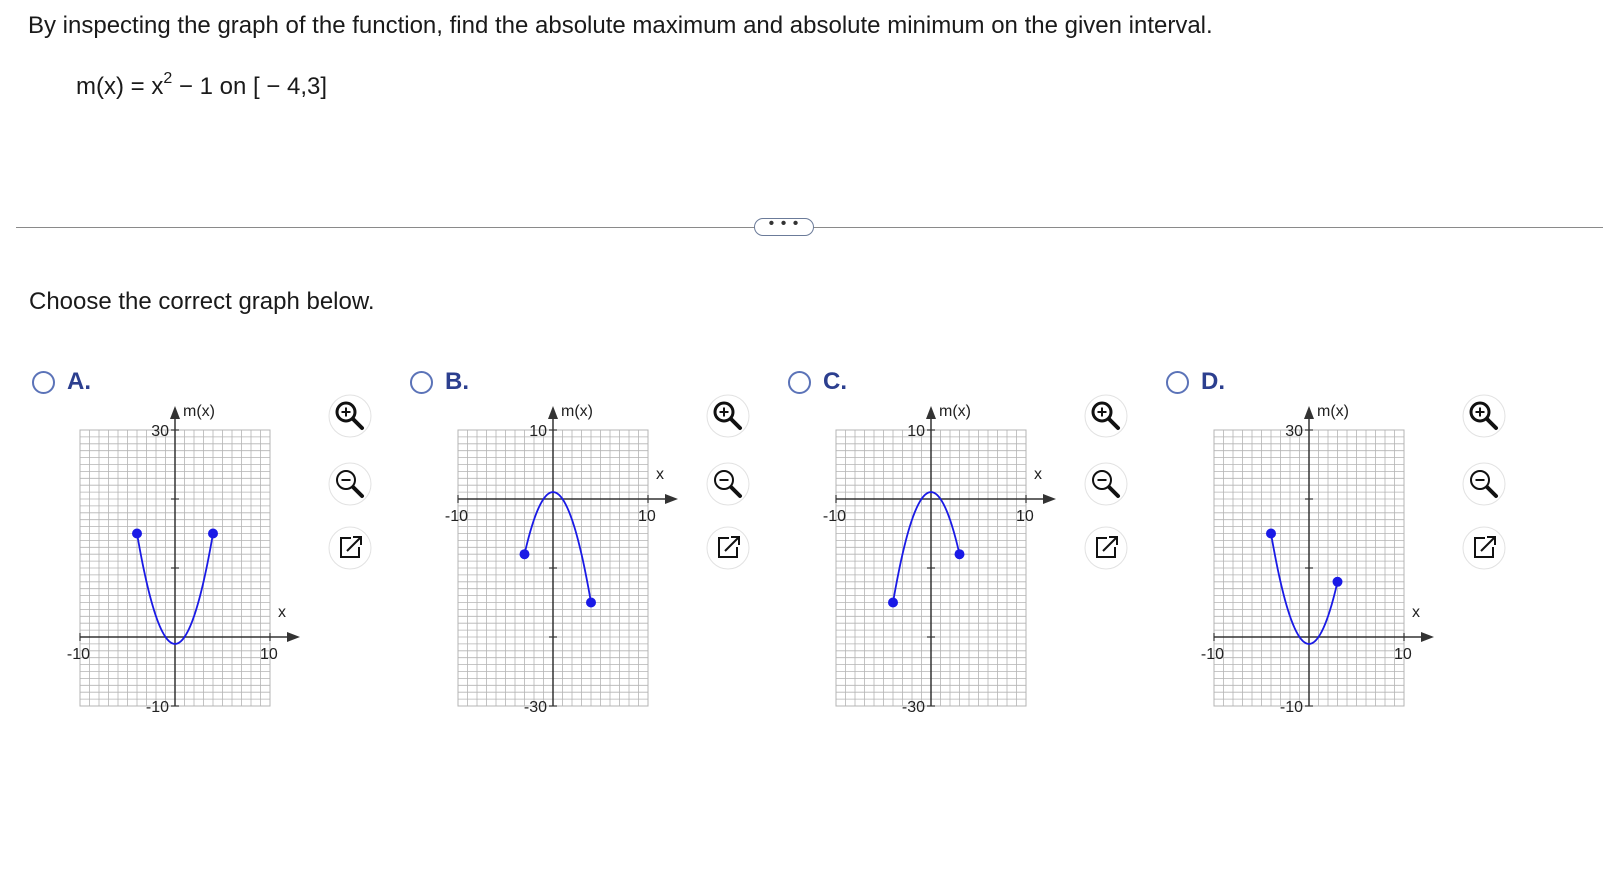  I want to click on open-window-button-d, so click(1484, 548).